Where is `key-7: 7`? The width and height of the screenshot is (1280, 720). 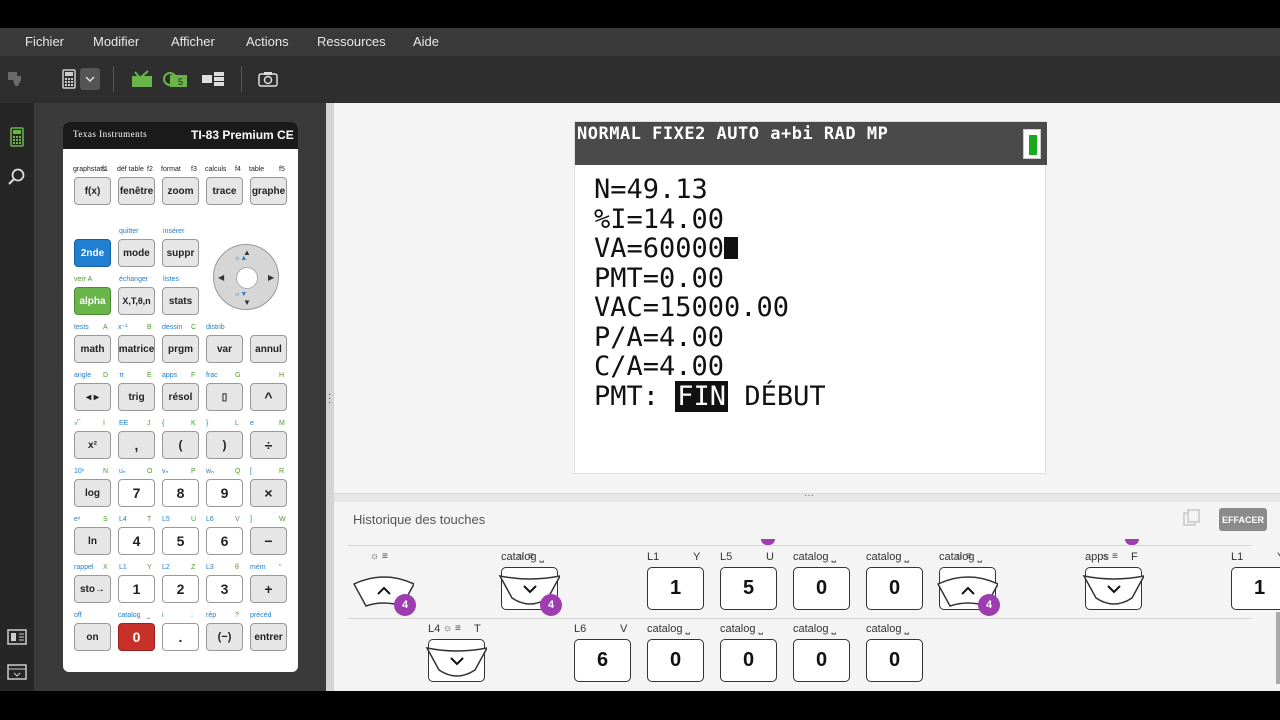 key-7: 7 is located at coordinates (136, 493).